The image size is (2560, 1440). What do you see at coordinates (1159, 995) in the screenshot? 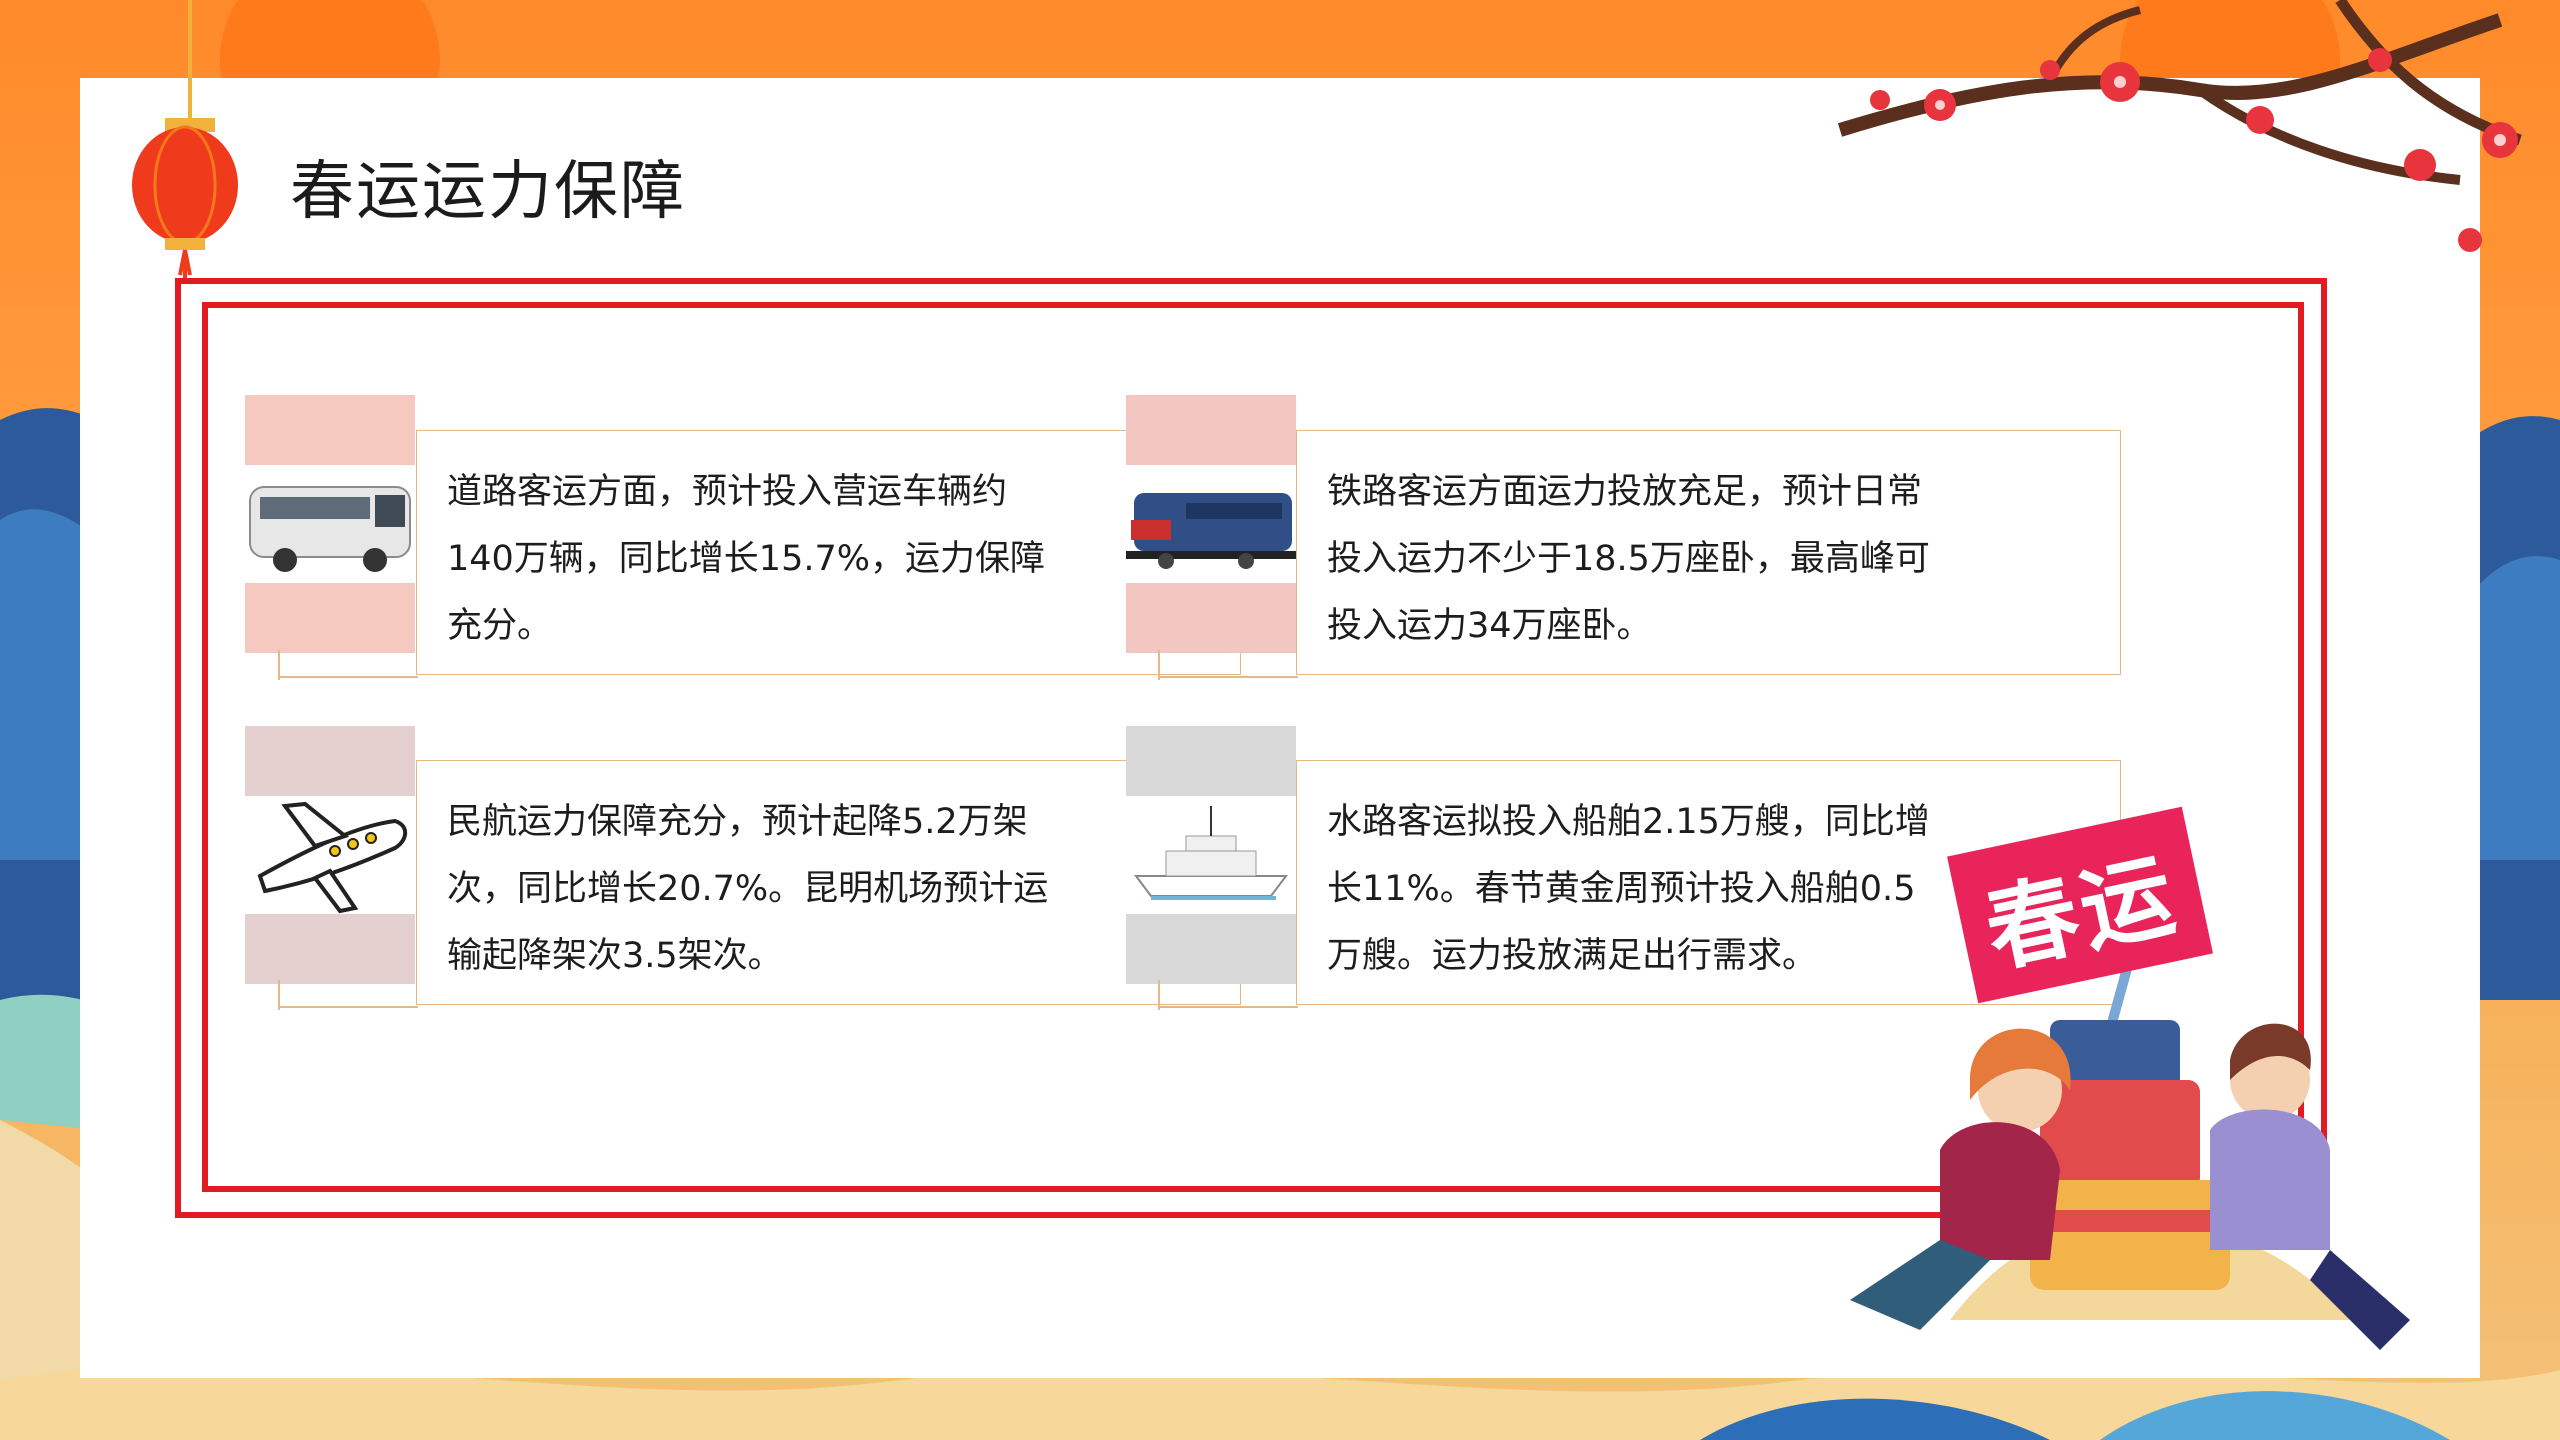
I see `card-water-sideline` at bounding box center [1159, 995].